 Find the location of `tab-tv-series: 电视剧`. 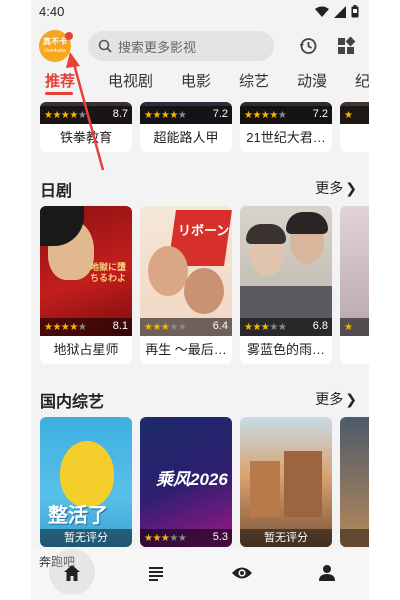

tab-tv-series: 电视剧 is located at coordinates (130, 80).